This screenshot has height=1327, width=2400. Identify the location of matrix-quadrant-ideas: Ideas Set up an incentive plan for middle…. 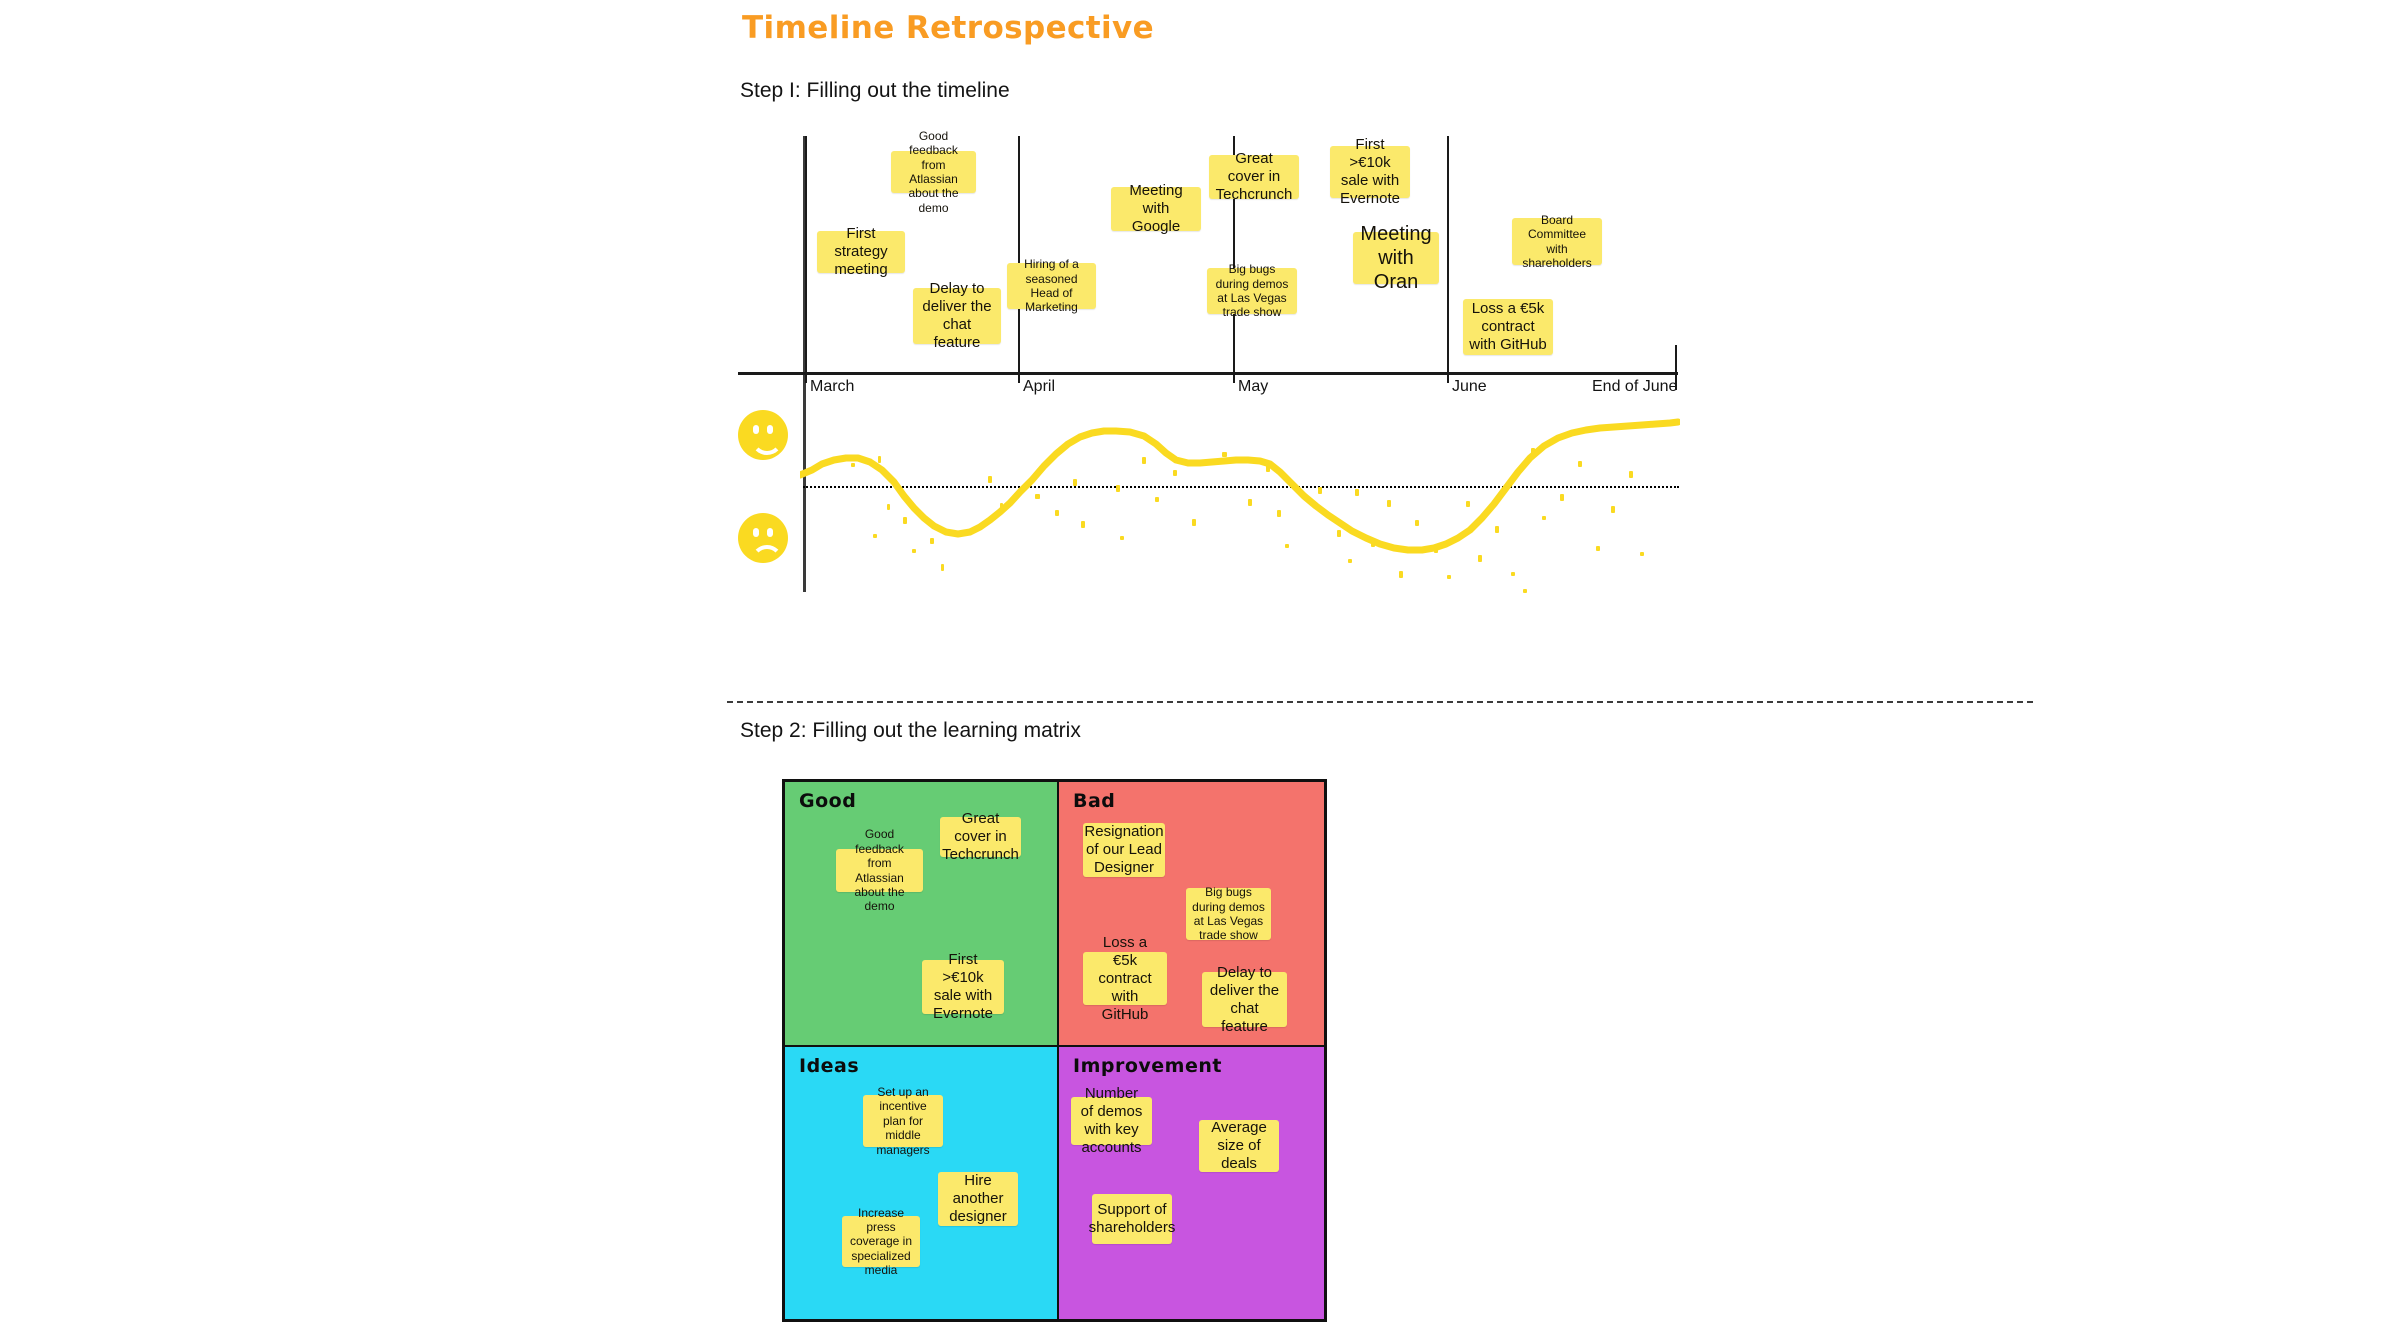
(922, 1183).